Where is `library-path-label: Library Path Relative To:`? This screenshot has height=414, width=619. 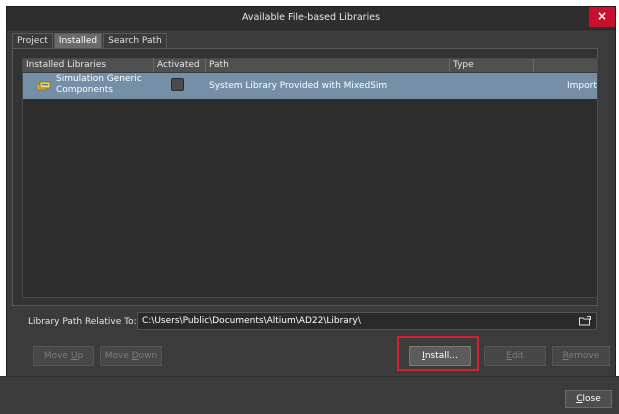 library-path-label: Library Path Relative To: is located at coordinates (82, 322).